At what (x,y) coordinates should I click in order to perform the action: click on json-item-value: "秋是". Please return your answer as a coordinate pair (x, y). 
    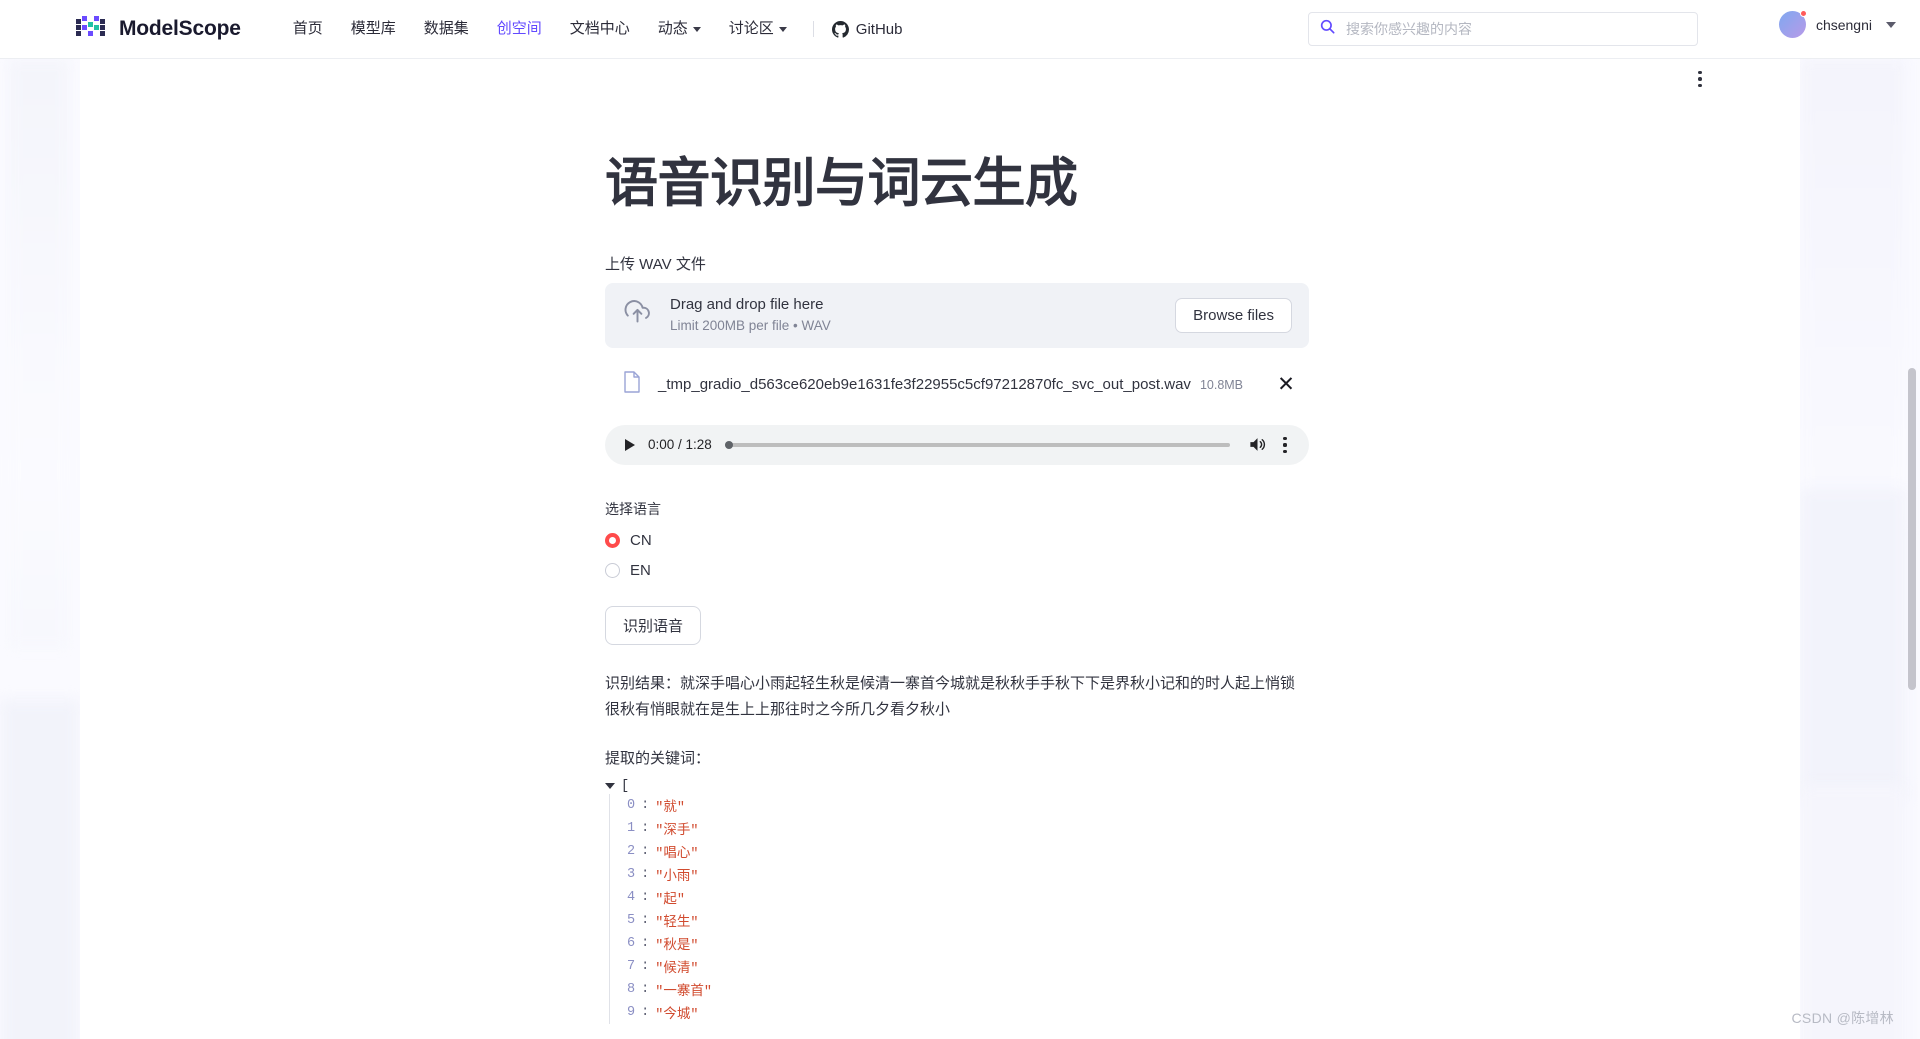
    Looking at the image, I should click on (677, 946).